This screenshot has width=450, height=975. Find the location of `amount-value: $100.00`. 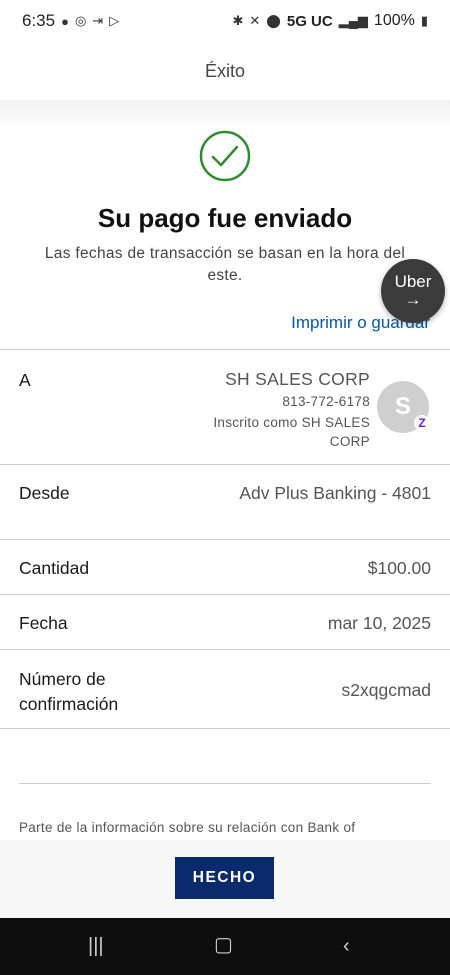

amount-value: $100.00 is located at coordinates (399, 568).